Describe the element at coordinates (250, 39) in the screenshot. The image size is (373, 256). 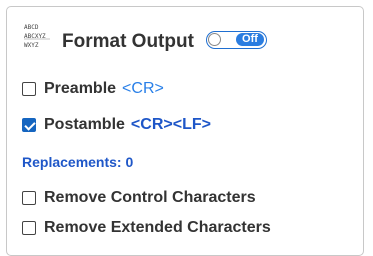
I see `toggle-state-label: Off` at that location.